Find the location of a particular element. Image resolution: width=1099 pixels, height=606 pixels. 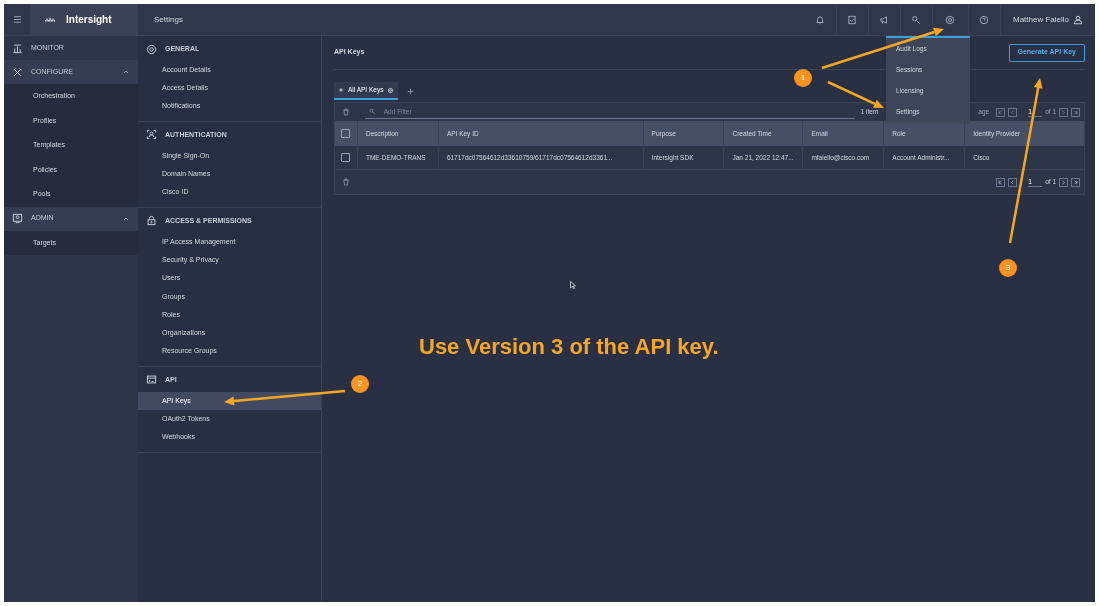

checklist-icon is located at coordinates (852, 19).